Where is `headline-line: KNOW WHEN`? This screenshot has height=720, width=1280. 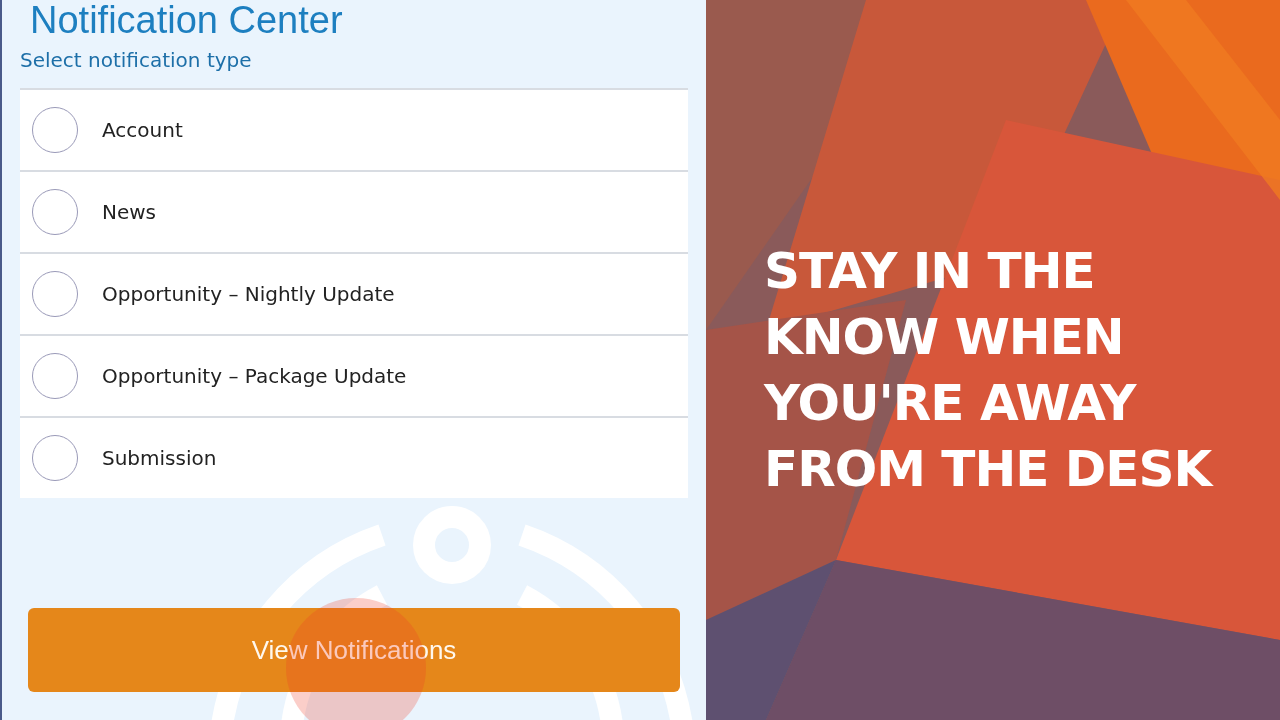 headline-line: KNOW WHEN is located at coordinates (944, 337).